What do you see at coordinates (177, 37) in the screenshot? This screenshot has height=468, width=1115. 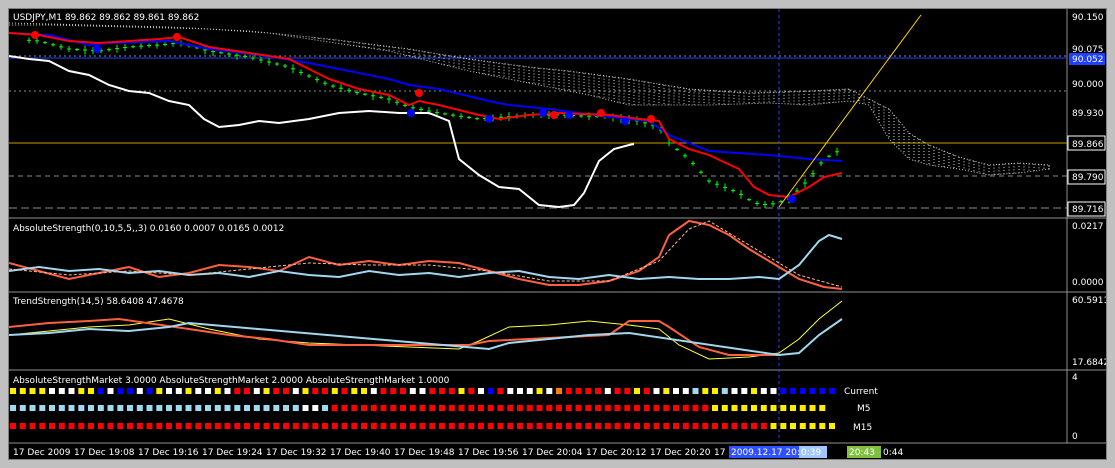 I see `cross-dot-red` at bounding box center [177, 37].